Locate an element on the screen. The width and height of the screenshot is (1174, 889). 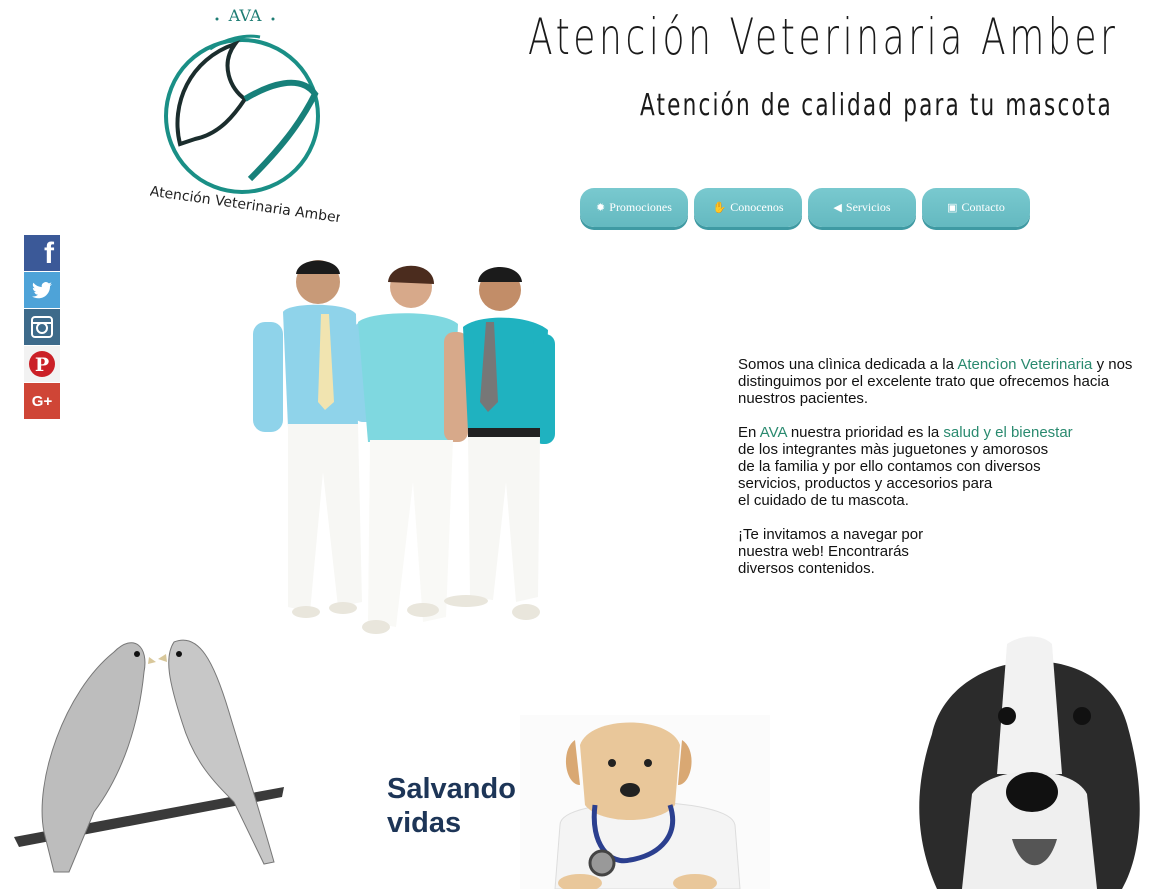
tagline: Salvando vidas is located at coordinates (462, 806).